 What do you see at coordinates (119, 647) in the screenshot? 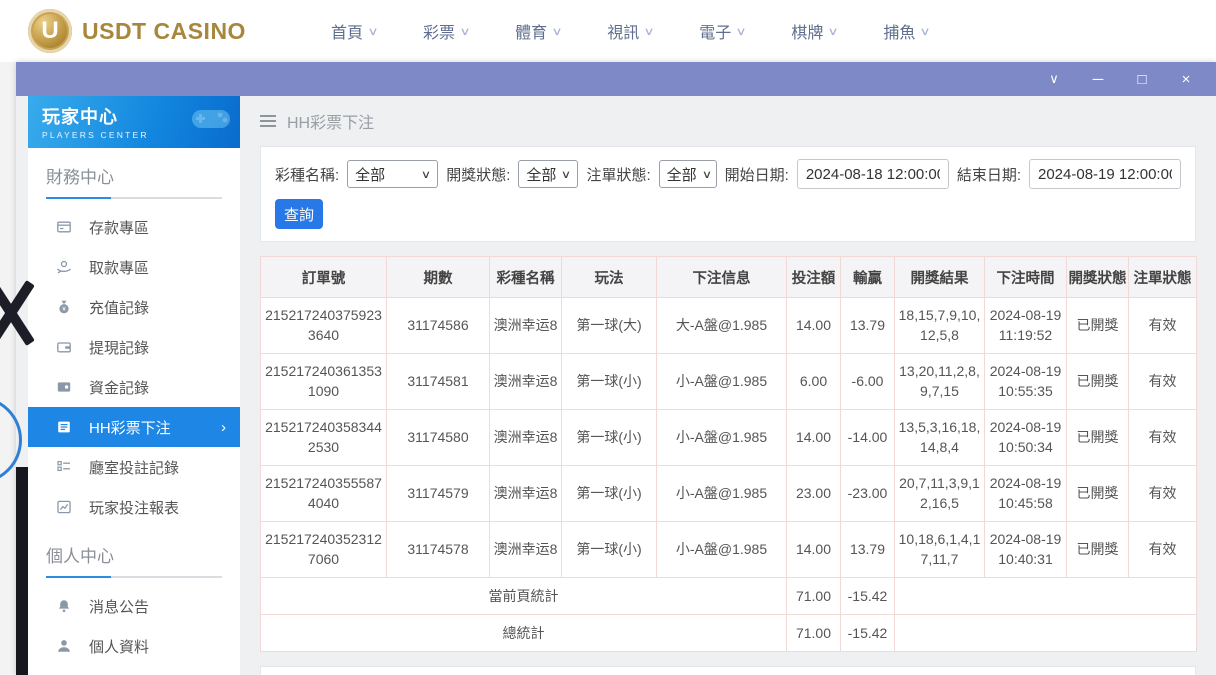
I see `sidebar-item-label: 個人資料` at bounding box center [119, 647].